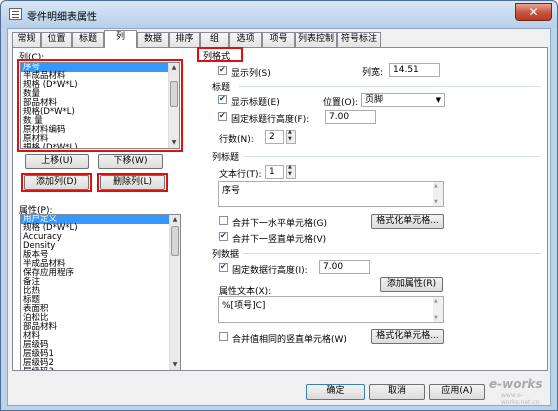 This screenshot has height=411, width=558. What do you see at coordinates (100, 112) in the screenshot?
I see `column-list-item: 规格(D*W*L)` at bounding box center [100, 112].